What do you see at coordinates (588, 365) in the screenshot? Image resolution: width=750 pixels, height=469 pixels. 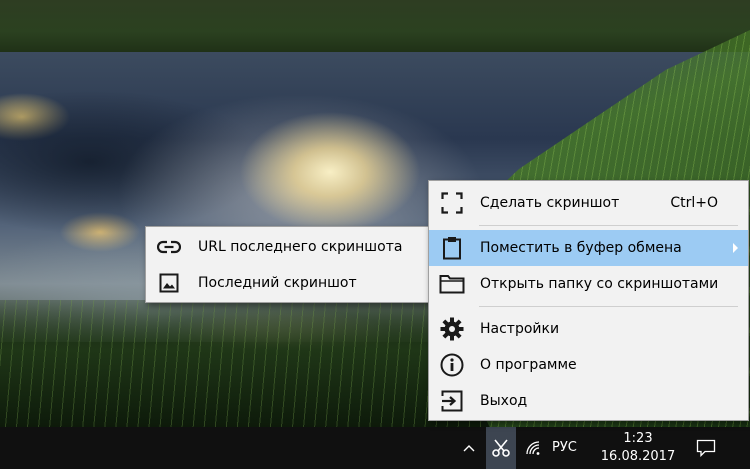 I see `menu-item-about: О программе` at bounding box center [588, 365].